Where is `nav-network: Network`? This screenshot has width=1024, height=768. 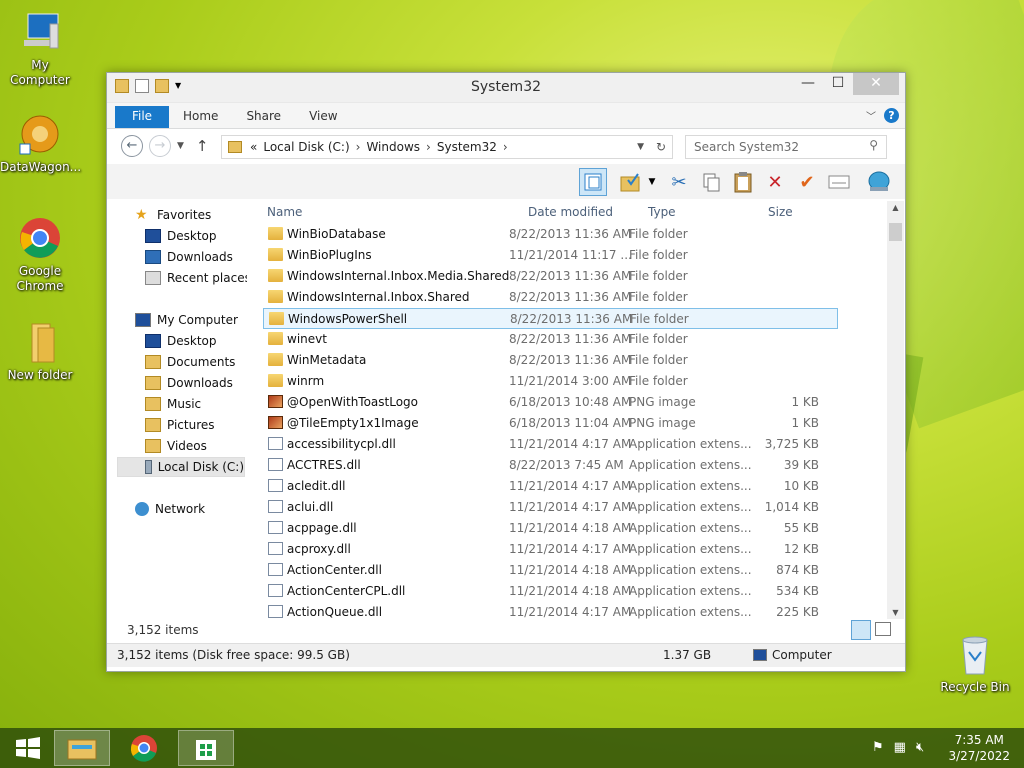 nav-network: Network is located at coordinates (170, 509).